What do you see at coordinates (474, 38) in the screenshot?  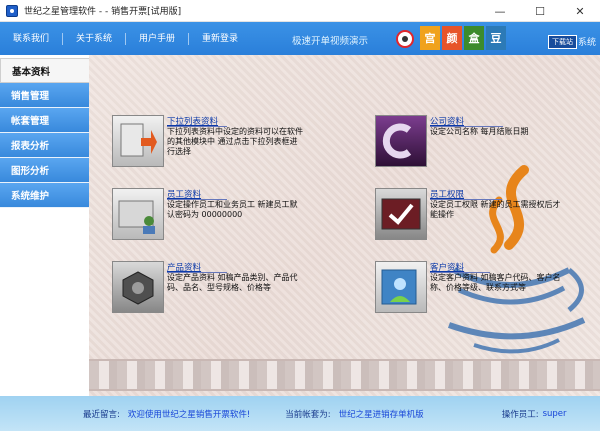 I see `brand-tile: 盒` at bounding box center [474, 38].